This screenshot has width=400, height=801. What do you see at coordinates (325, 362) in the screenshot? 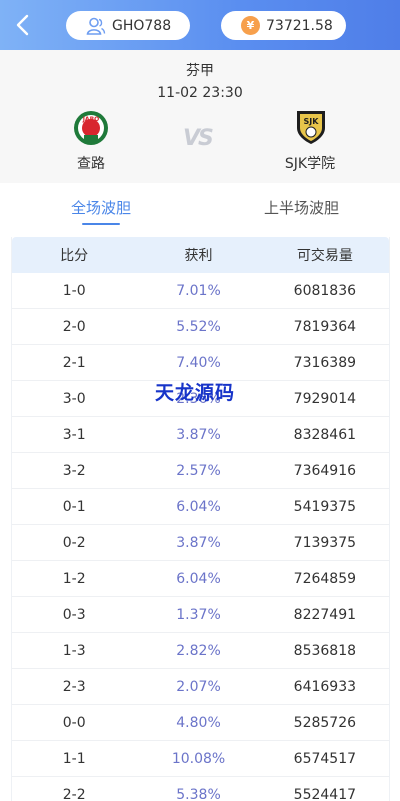
I see `volume-cell: 7316389` at bounding box center [325, 362].